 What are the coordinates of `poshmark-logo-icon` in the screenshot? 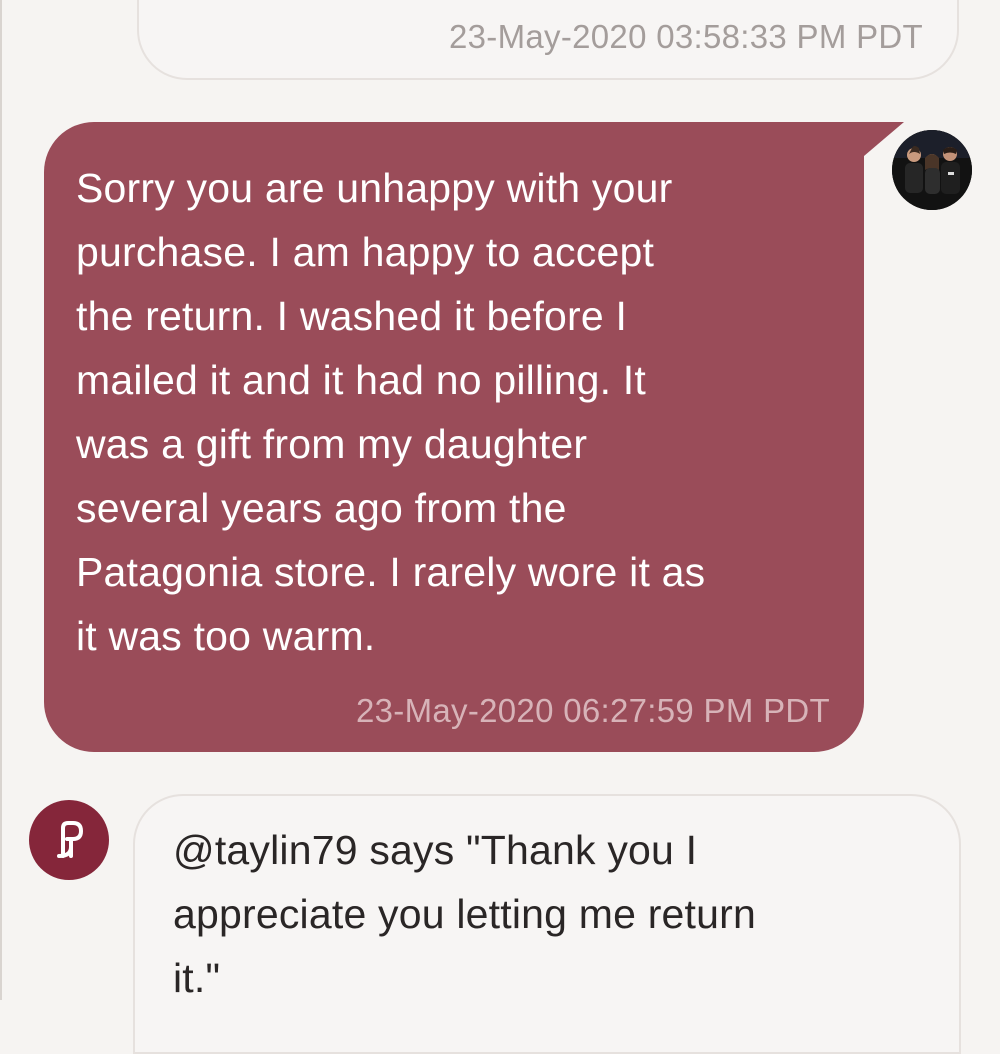 It's located at (70, 839).